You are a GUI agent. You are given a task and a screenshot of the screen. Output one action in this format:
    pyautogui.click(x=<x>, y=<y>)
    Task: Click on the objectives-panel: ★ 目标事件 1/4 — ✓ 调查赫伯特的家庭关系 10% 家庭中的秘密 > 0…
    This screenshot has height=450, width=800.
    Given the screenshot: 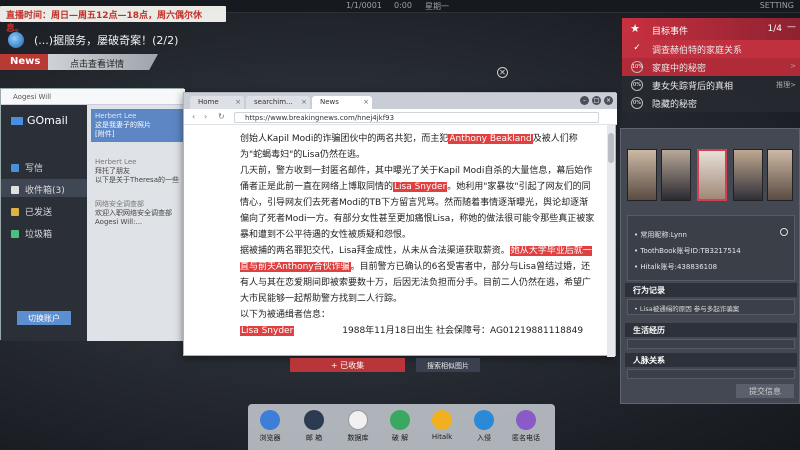 What is the action you would take?
    pyautogui.click(x=711, y=66)
    